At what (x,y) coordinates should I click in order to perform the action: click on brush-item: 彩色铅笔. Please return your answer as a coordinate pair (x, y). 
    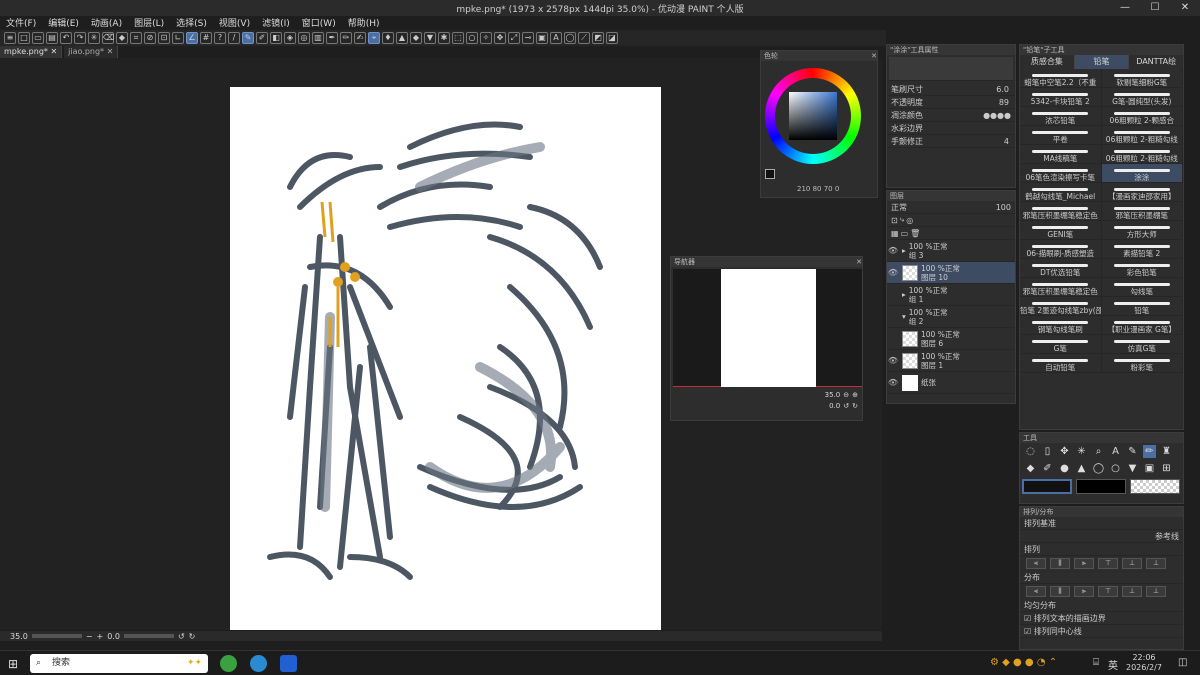
    Looking at the image, I should click on (1142, 268).